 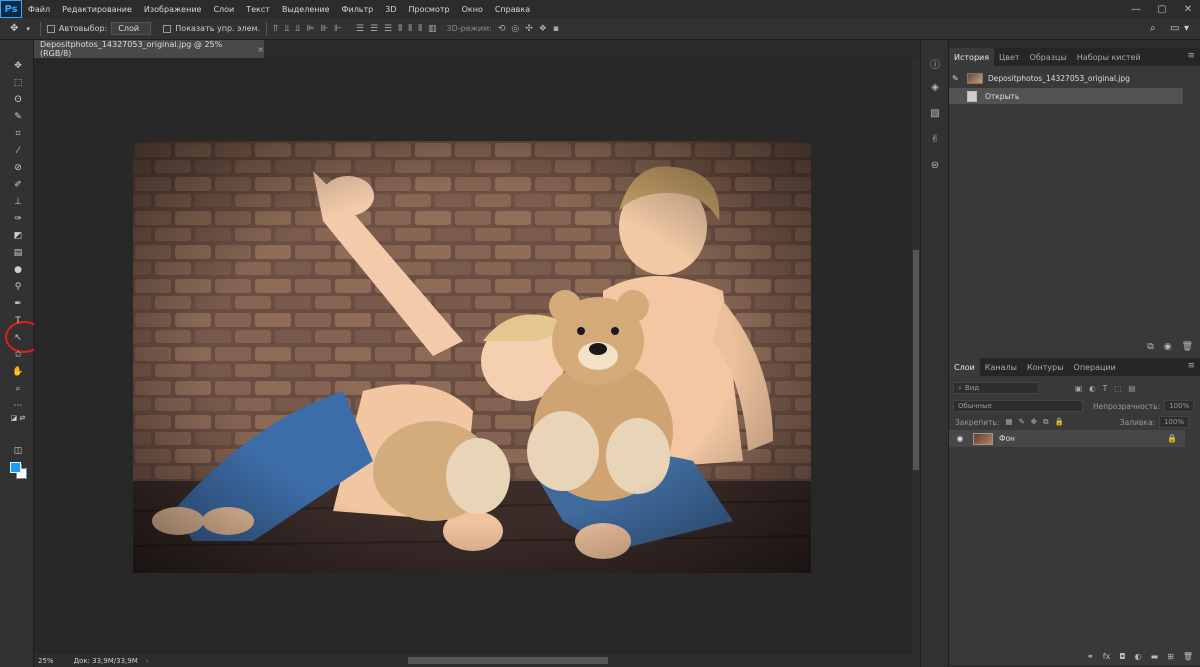 I want to click on delete-state-icon: 🗑, so click(x=1187, y=347).